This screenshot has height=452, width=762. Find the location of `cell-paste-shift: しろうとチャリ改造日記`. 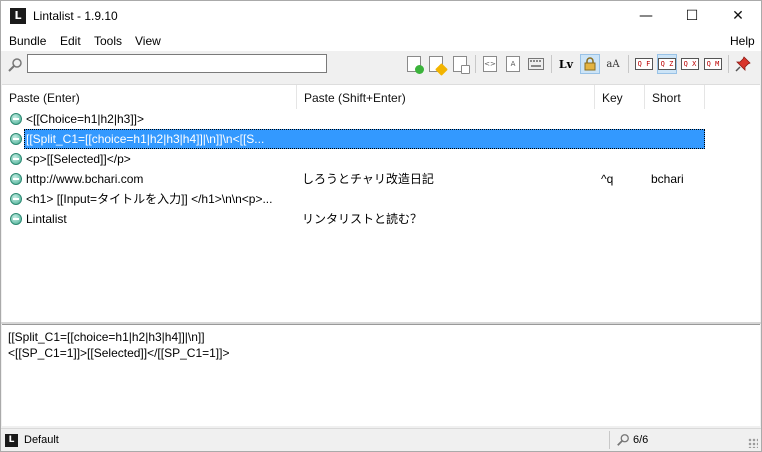

cell-paste-shift: しろうとチャリ改造日記 is located at coordinates (368, 179).